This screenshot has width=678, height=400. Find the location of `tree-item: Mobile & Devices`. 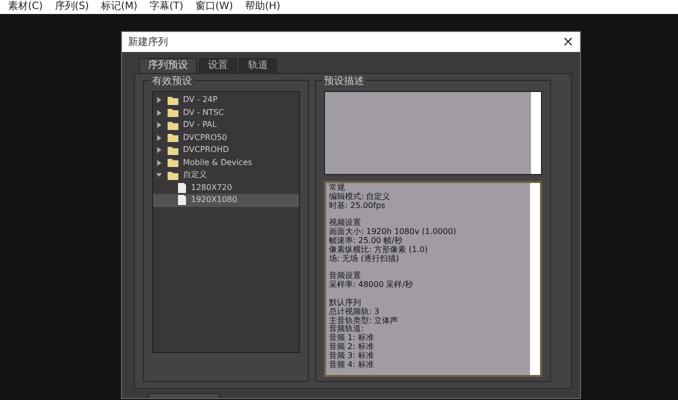

tree-item: Mobile & Devices is located at coordinates (226, 162).